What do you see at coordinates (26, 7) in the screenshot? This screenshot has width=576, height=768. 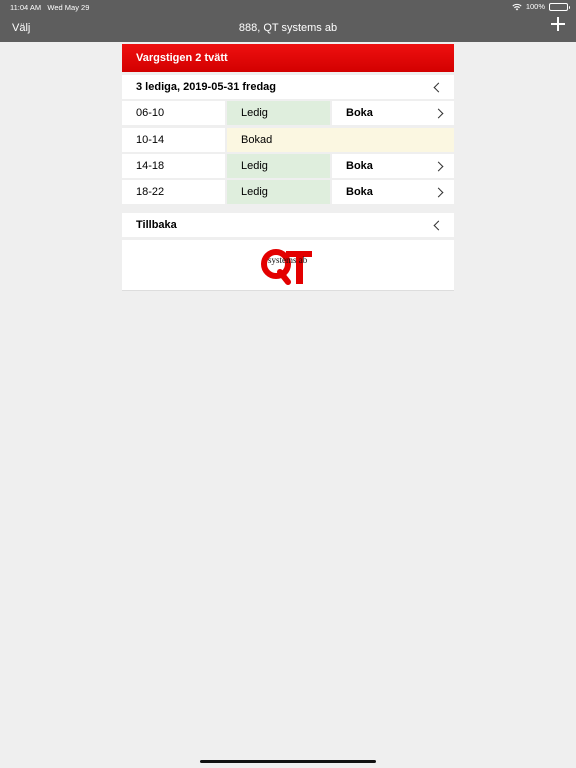 I see `status-clock: 11:04 AM` at bounding box center [26, 7].